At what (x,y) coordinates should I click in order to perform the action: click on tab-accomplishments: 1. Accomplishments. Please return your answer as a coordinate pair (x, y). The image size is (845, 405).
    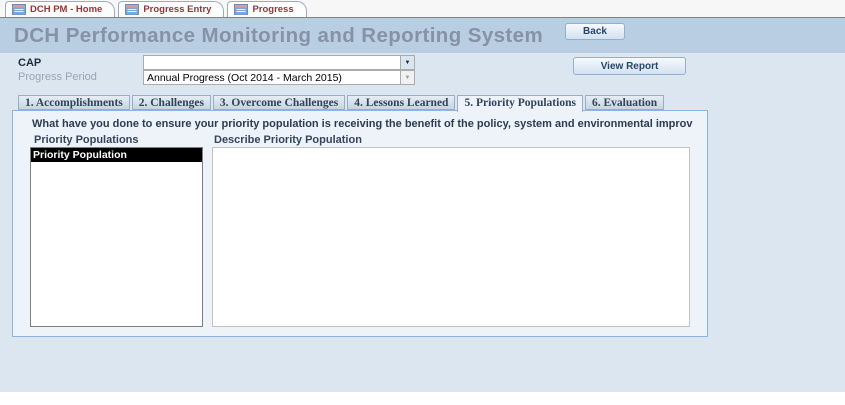
    Looking at the image, I should click on (74, 102).